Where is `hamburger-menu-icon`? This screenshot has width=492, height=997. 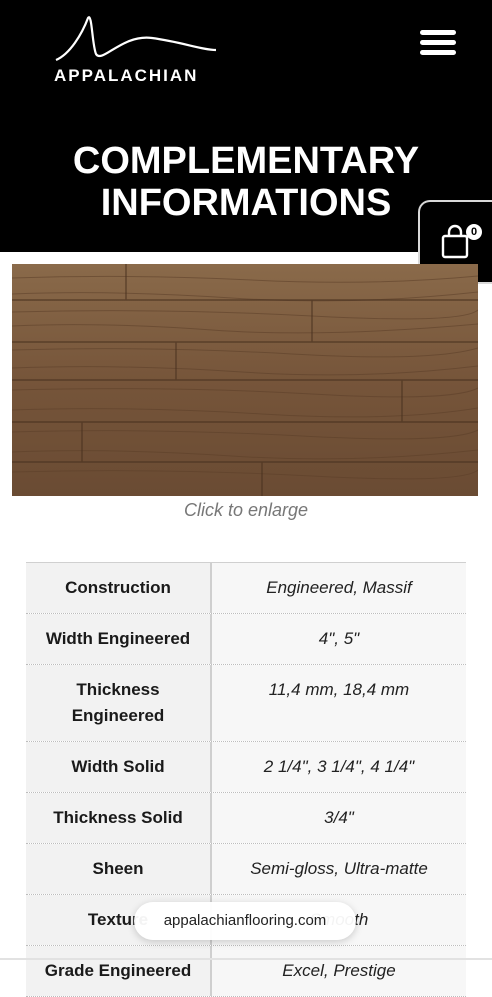 hamburger-menu-icon is located at coordinates (439, 43).